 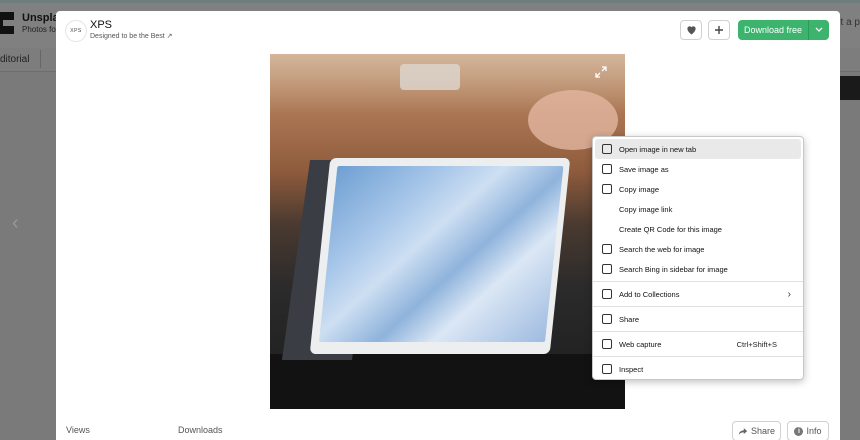 What do you see at coordinates (698, 189) in the screenshot?
I see `menu-item-copy-image: Copy image` at bounding box center [698, 189].